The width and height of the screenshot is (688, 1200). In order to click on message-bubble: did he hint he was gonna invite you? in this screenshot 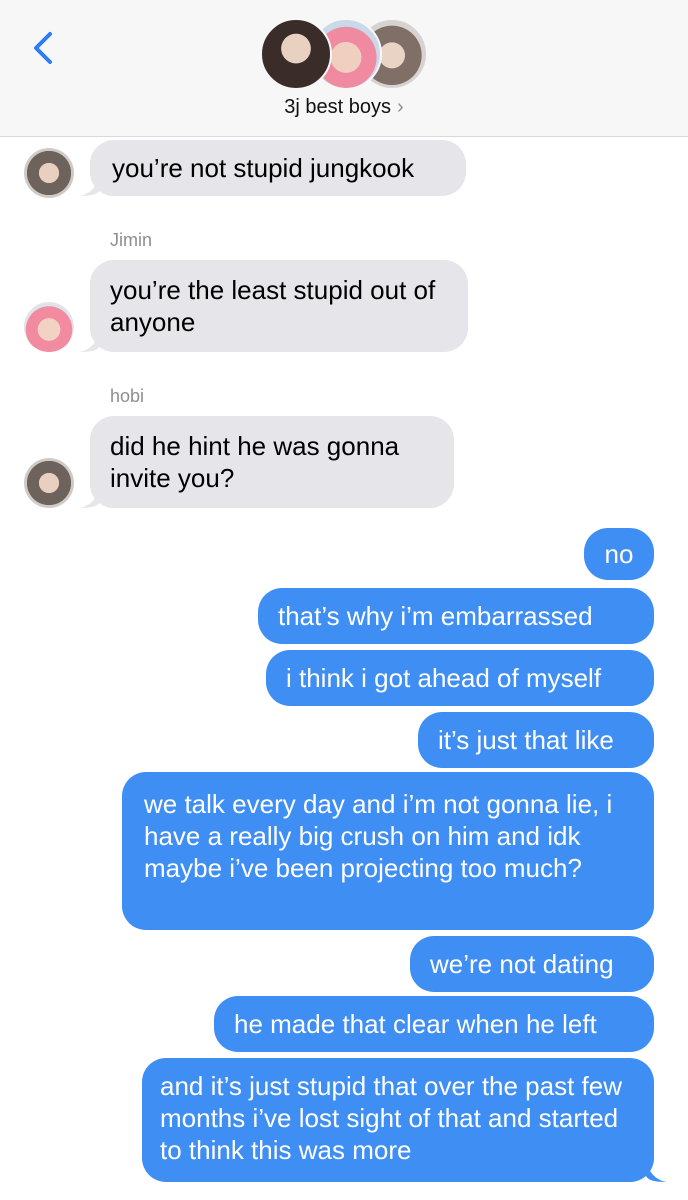, I will do `click(272, 462)`.